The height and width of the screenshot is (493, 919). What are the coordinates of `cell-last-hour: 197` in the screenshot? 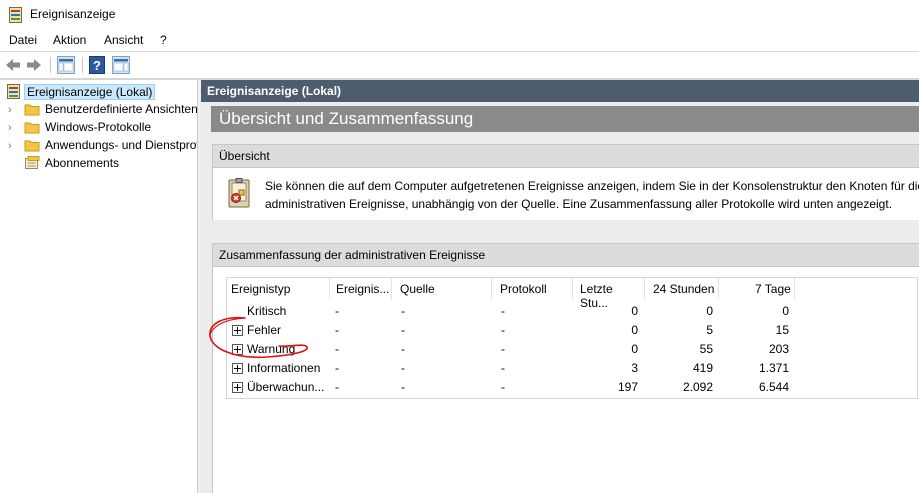 It's located at (627, 387).